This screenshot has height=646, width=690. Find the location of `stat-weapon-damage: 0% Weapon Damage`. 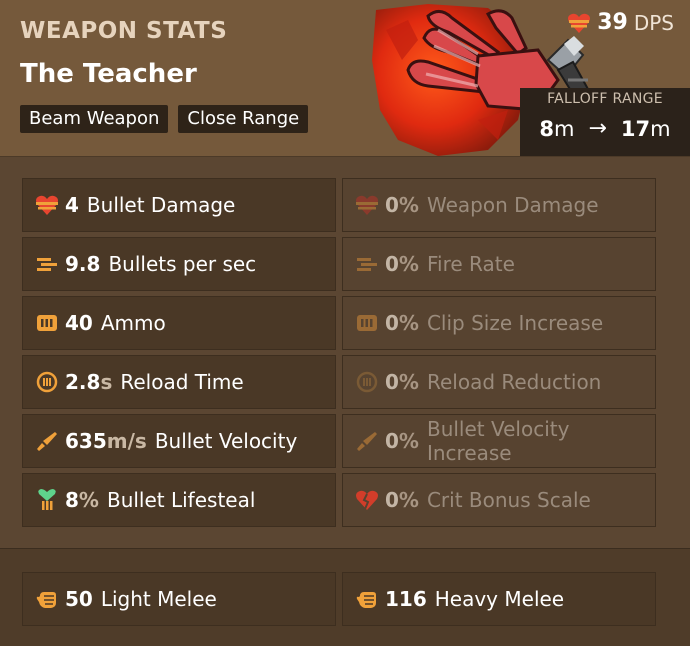

stat-weapon-damage: 0% Weapon Damage is located at coordinates (499, 205).